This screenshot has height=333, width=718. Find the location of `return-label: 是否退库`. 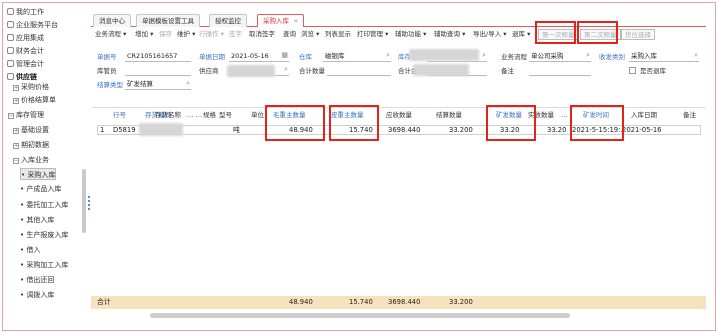

return-label: 是否退库 is located at coordinates (653, 71).